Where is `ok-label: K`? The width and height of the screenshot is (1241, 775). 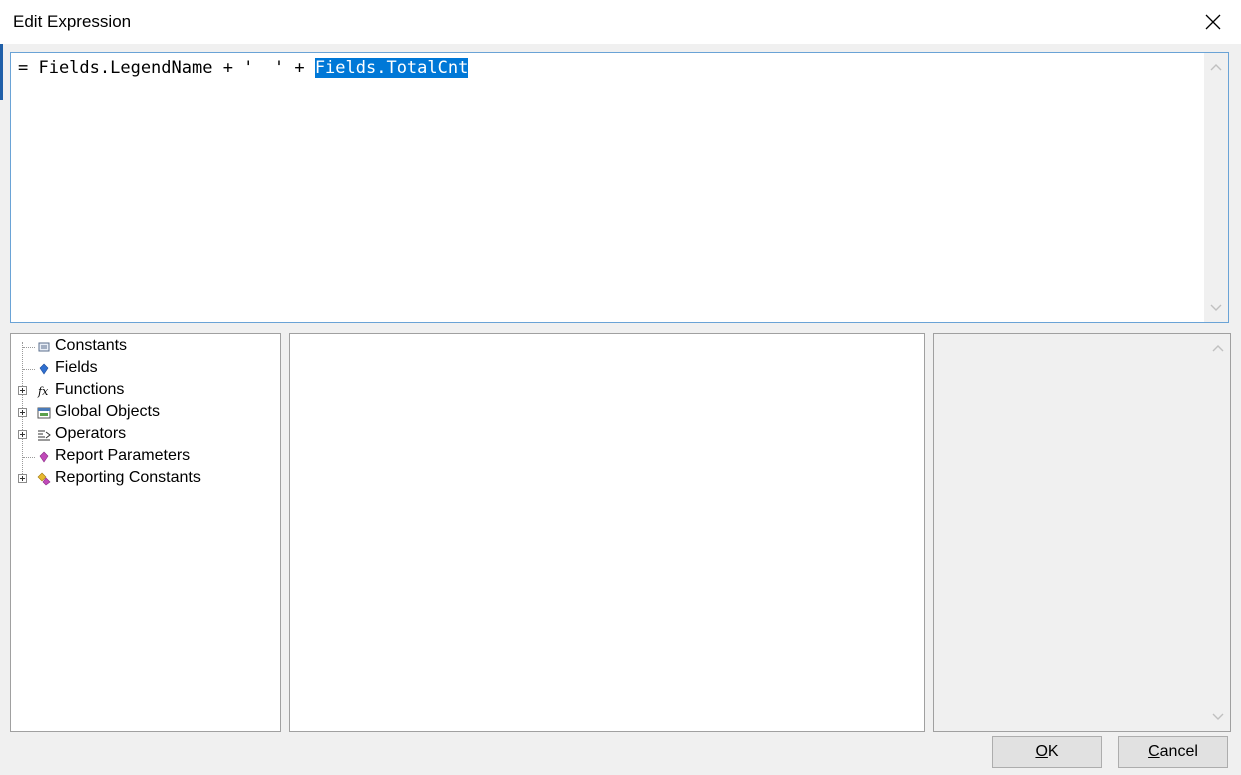 ok-label: K is located at coordinates (1053, 751).